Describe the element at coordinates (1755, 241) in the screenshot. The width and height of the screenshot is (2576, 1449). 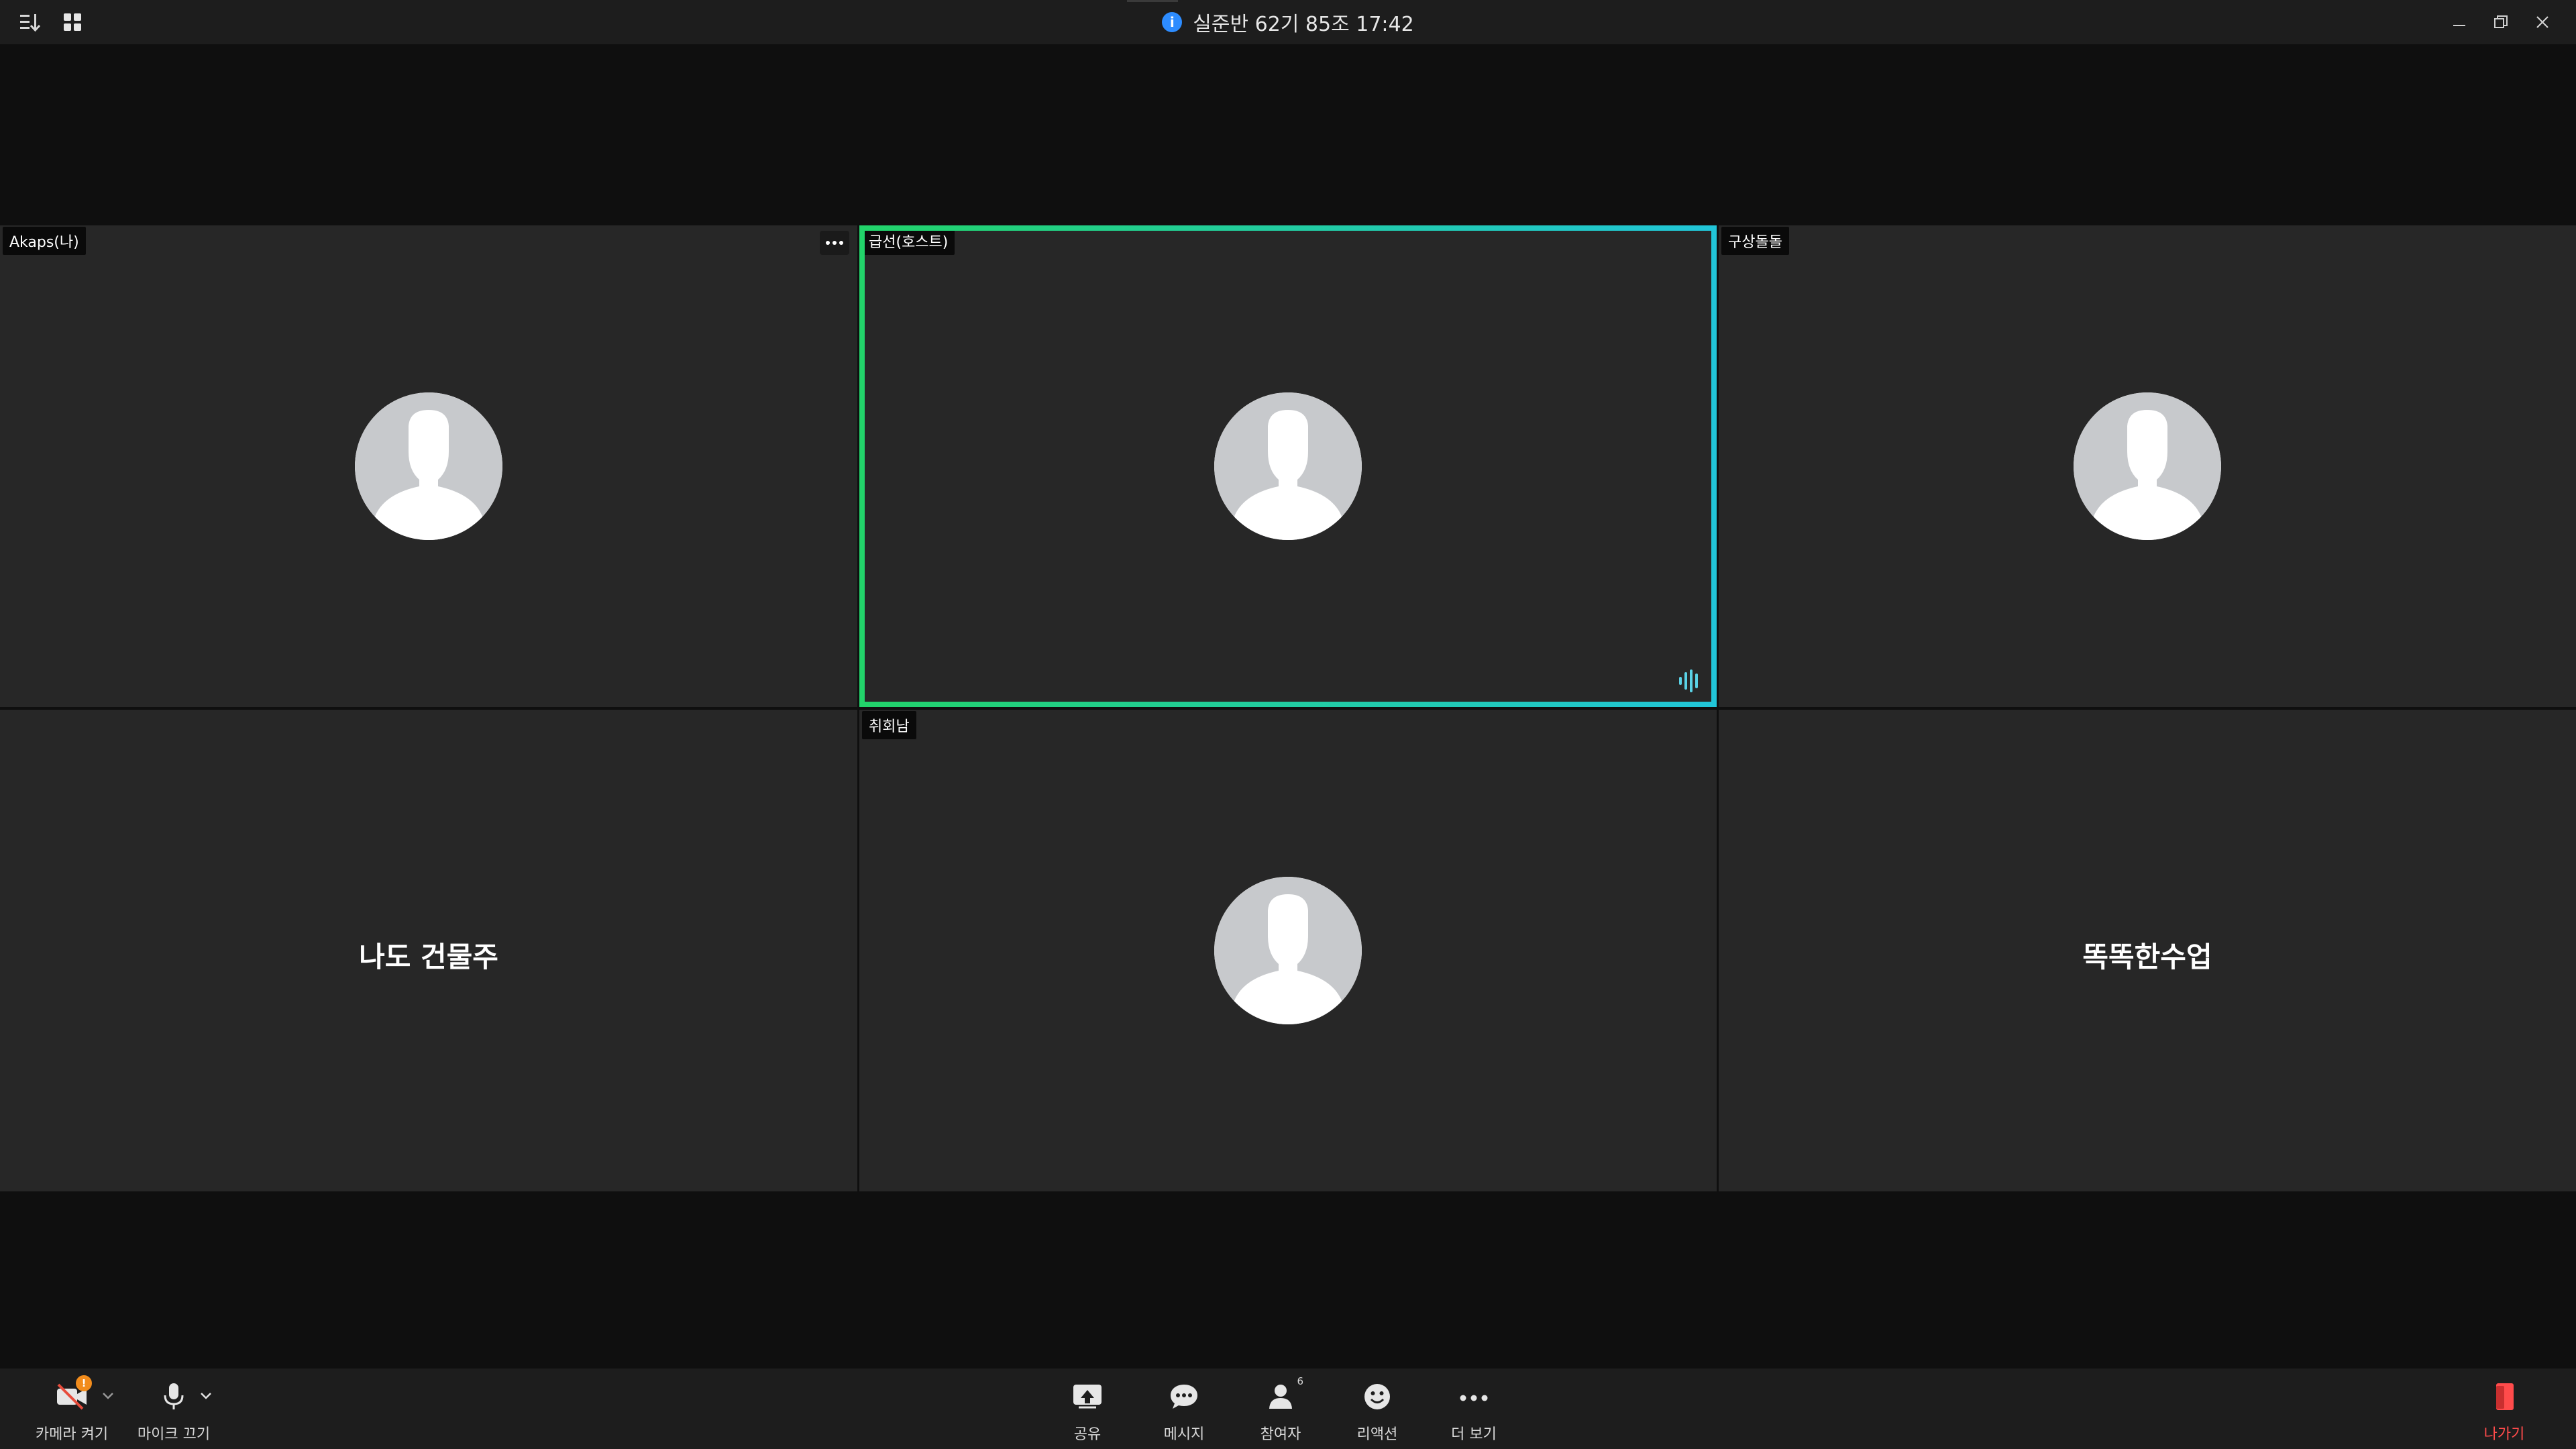
I see `participant-name-tag: 구상돌돌` at that location.